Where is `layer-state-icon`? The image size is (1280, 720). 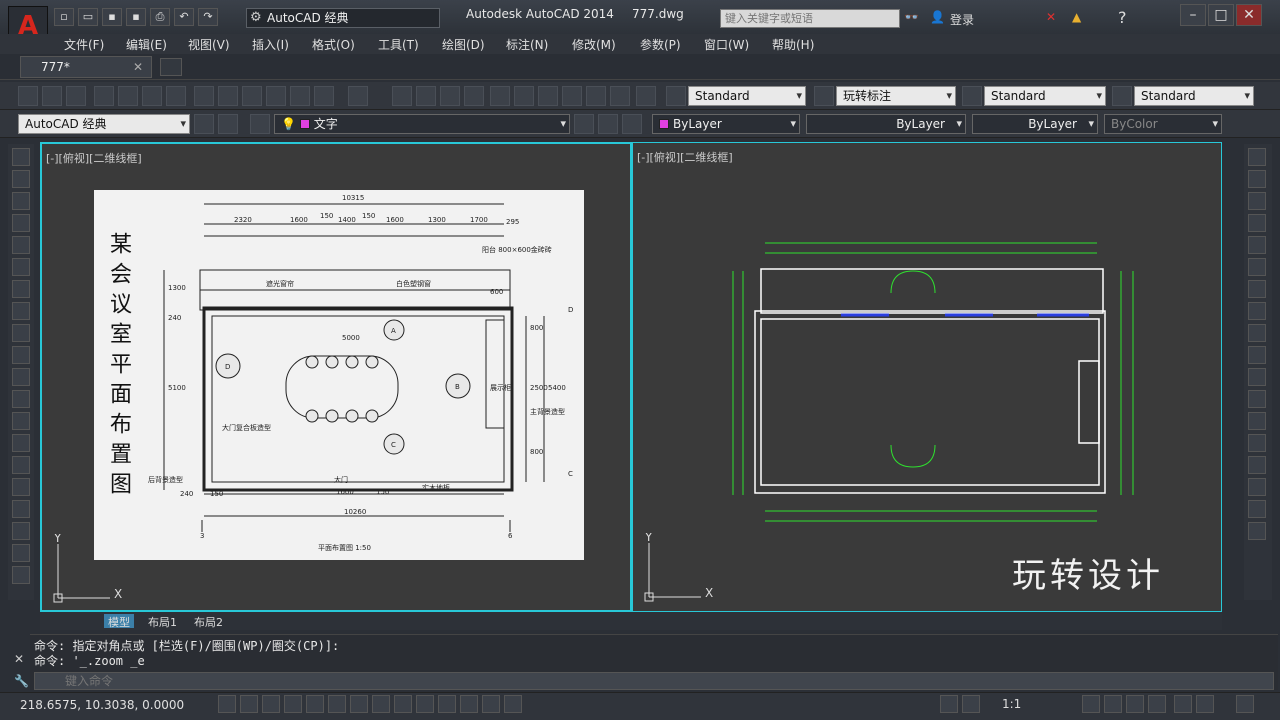 layer-state-icon is located at coordinates (632, 124).